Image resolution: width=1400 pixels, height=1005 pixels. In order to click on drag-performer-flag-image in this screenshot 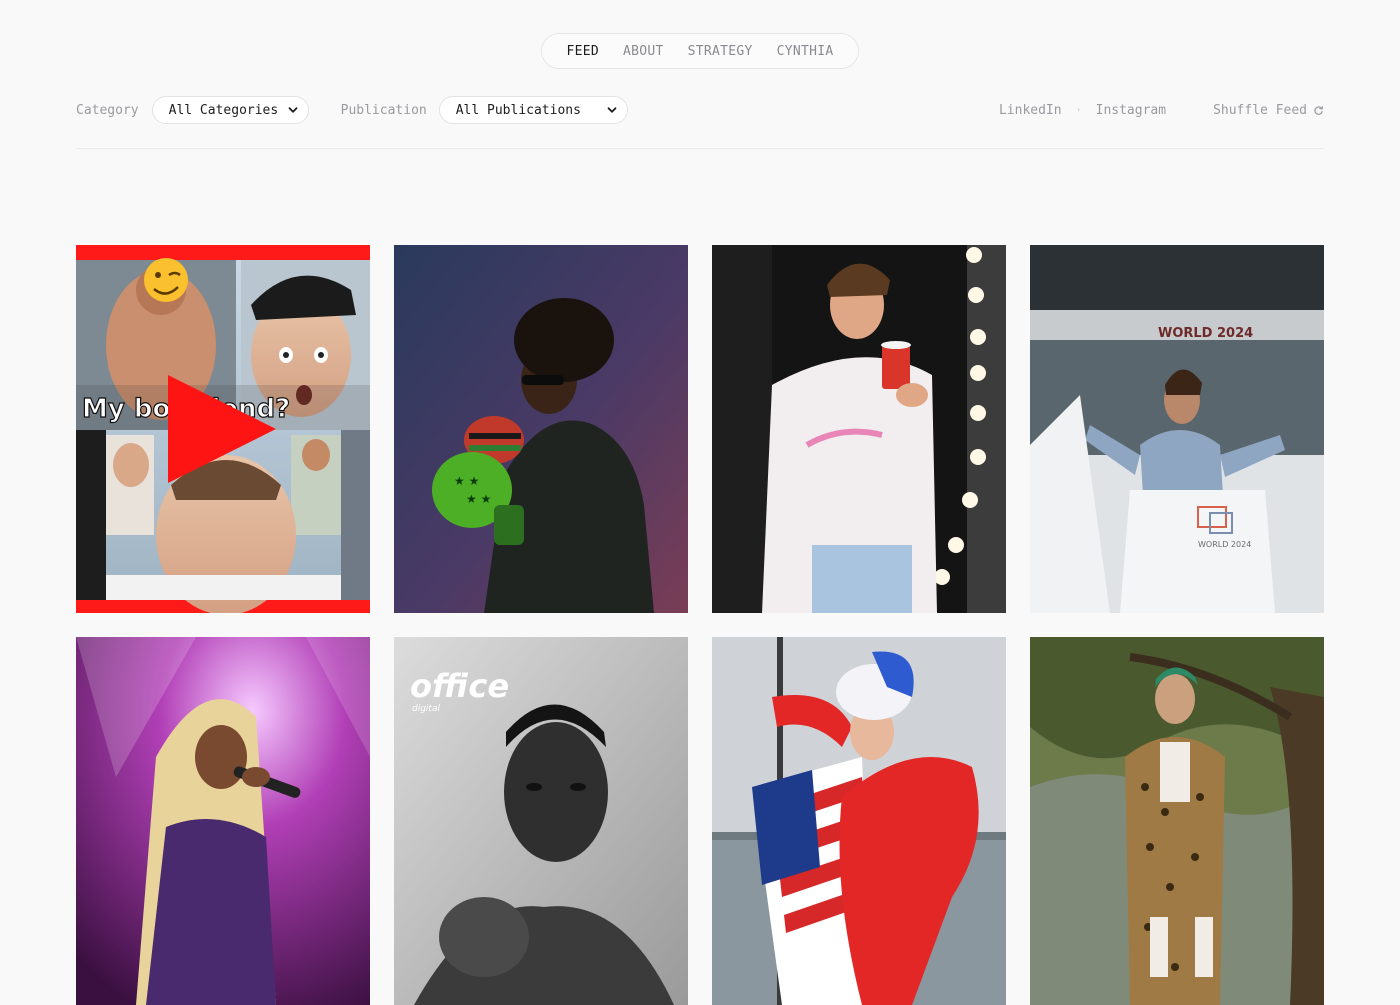, I will do `click(859, 821)`.